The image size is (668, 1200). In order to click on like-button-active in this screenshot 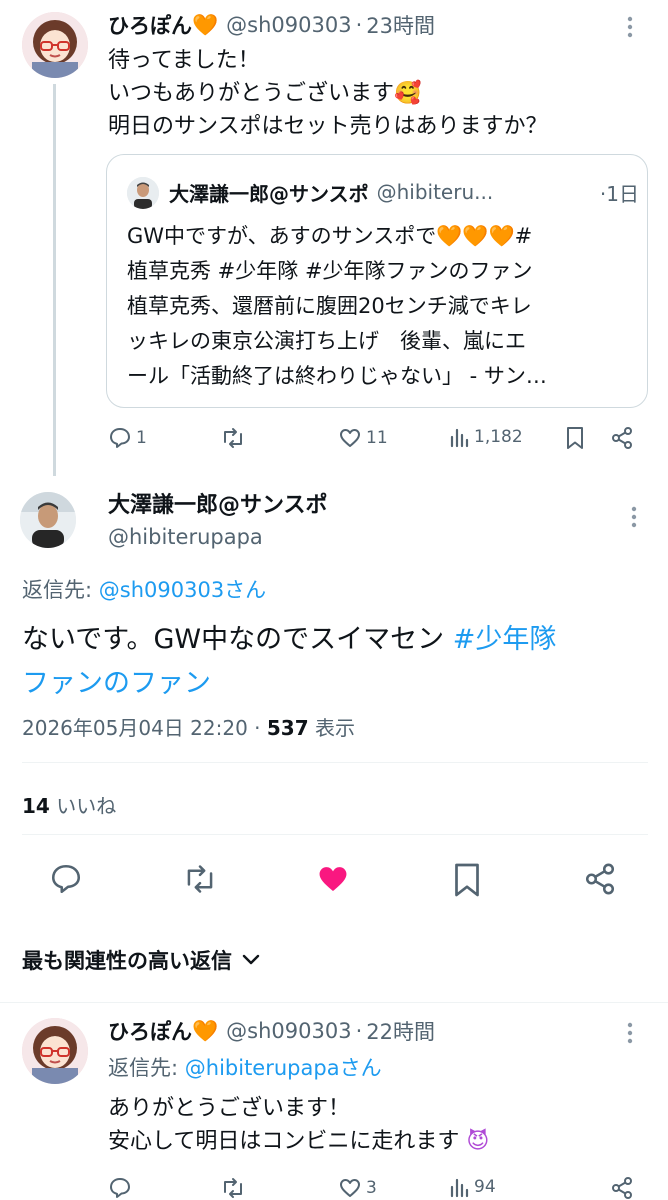, I will do `click(333, 879)`.